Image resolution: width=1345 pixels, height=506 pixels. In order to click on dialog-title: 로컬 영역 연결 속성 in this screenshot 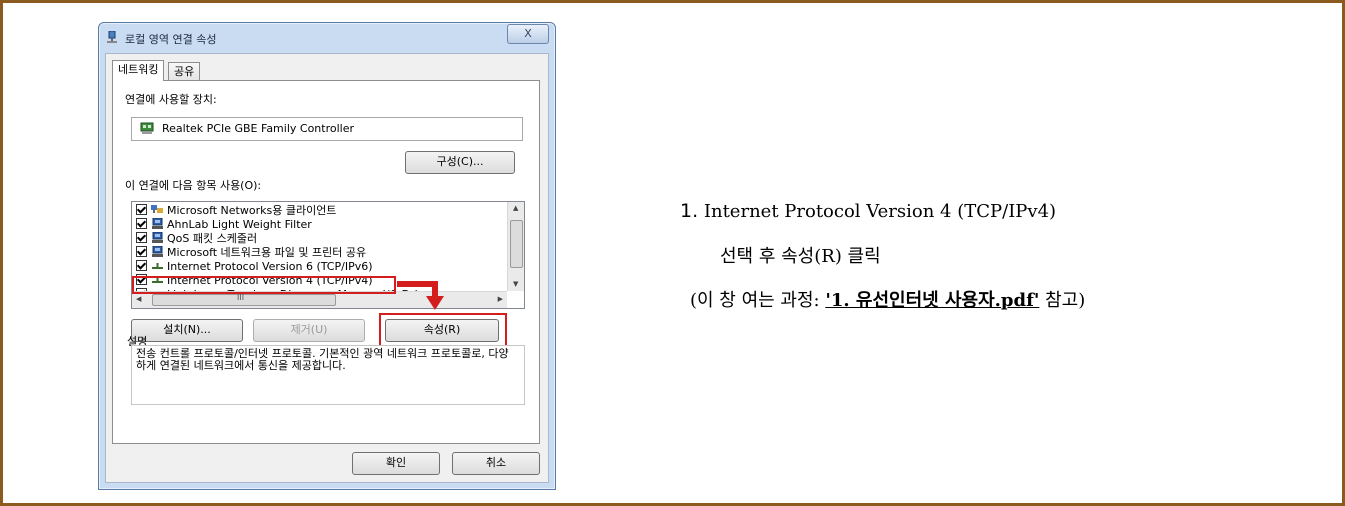, I will do `click(171, 39)`.